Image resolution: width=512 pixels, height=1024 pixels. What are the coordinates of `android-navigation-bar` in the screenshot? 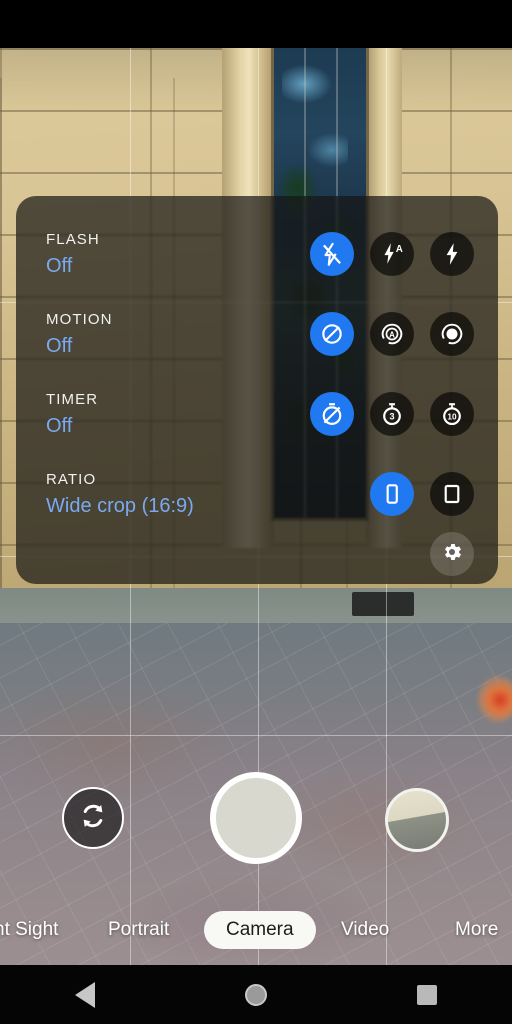 It's located at (256, 994).